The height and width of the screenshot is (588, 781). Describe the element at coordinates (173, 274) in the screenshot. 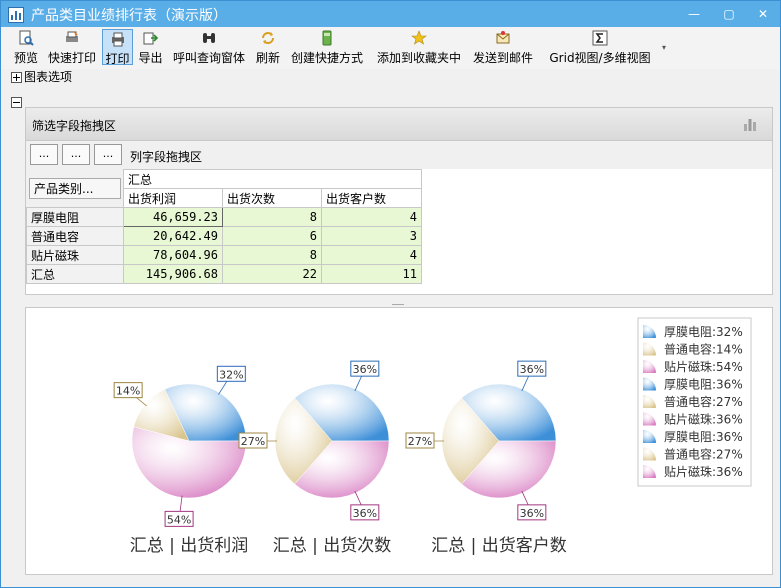

I see `data-cell: 145,906.68` at that location.